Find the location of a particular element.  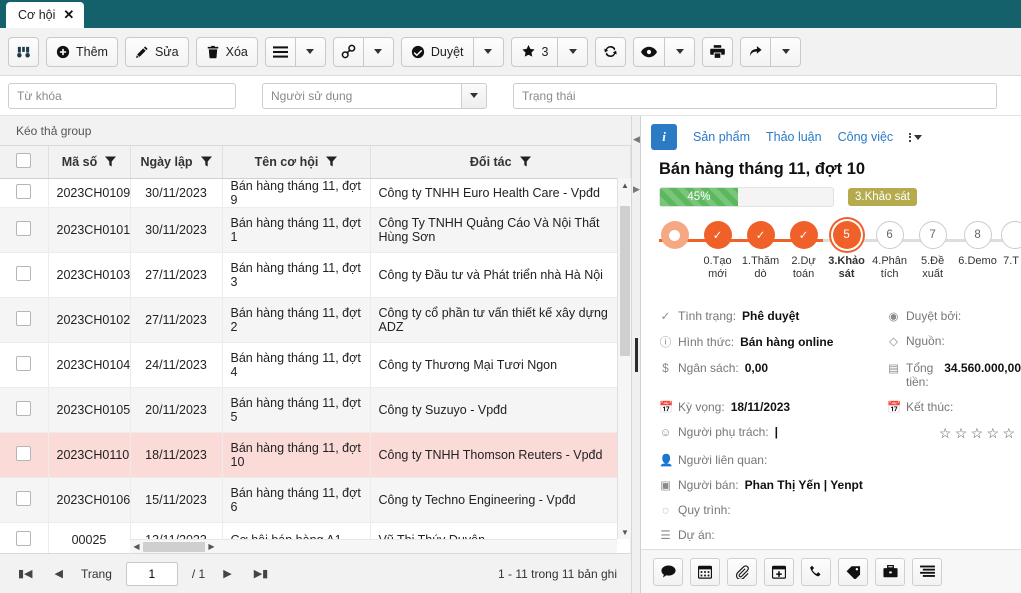

collapse-right-icon: ▶ is located at coordinates (636, 189).